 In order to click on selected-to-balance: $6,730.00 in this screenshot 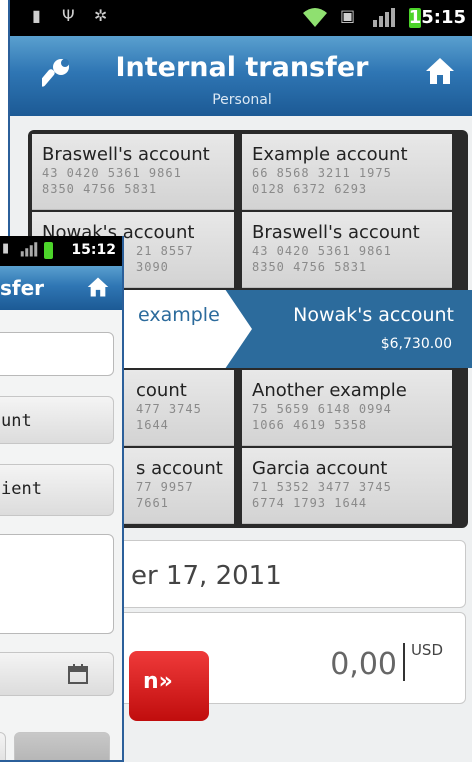, I will do `click(416, 344)`.